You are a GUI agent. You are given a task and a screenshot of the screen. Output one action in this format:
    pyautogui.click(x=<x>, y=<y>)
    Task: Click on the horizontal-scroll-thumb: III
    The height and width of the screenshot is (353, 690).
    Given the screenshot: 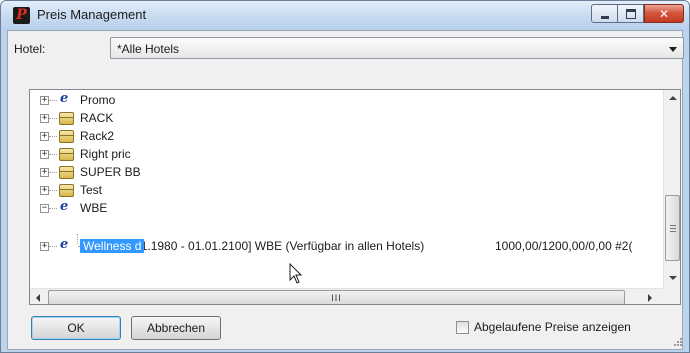 What is the action you would take?
    pyautogui.click(x=336, y=297)
    